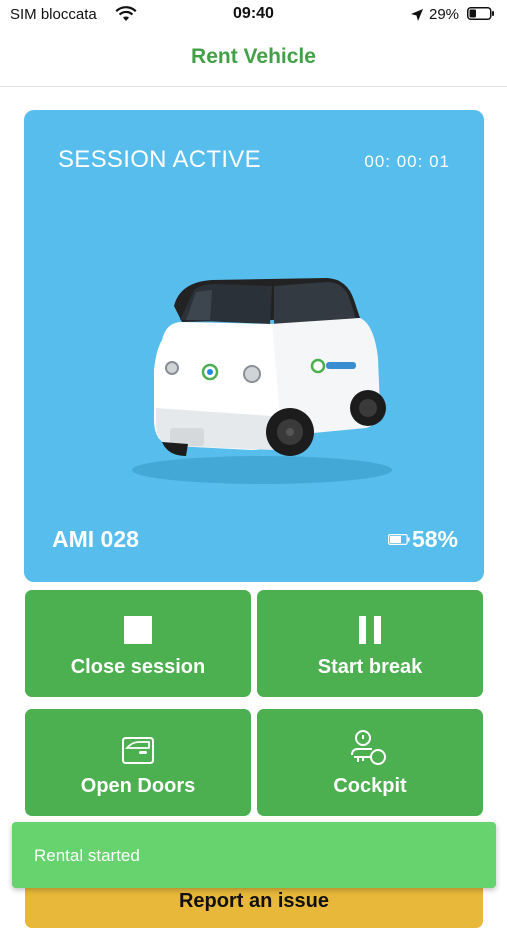 The image size is (507, 928). I want to click on cockpit-button: Cockpit, so click(370, 762).